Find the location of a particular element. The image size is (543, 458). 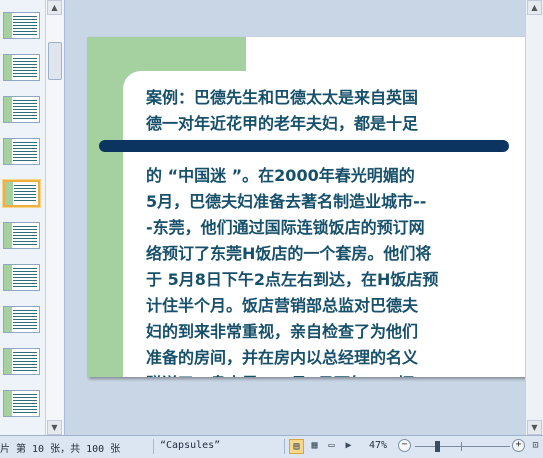

theme-name-status: “Capsules” is located at coordinates (190, 445).